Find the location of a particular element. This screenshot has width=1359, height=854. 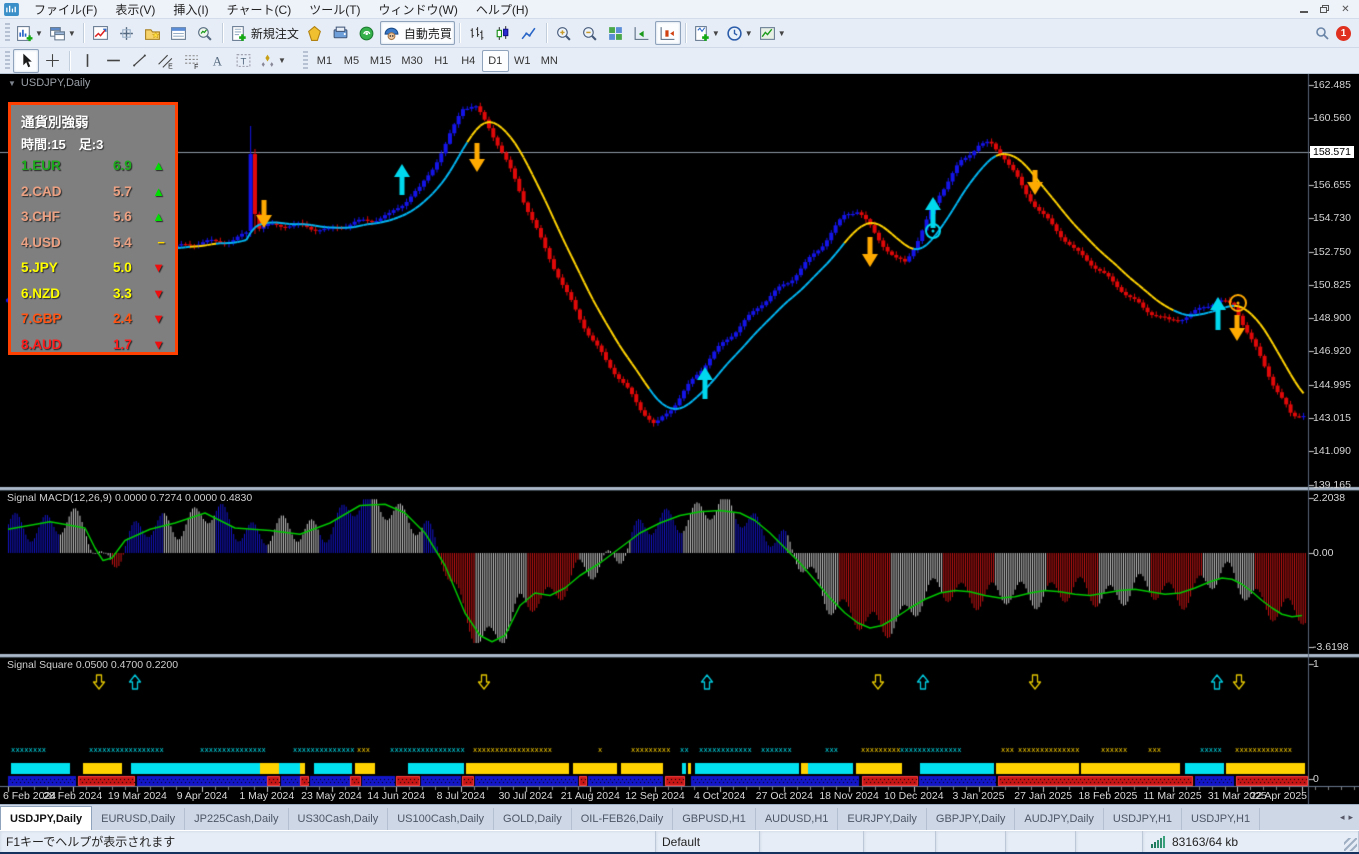

minimize-button is located at coordinates (1303, 9).